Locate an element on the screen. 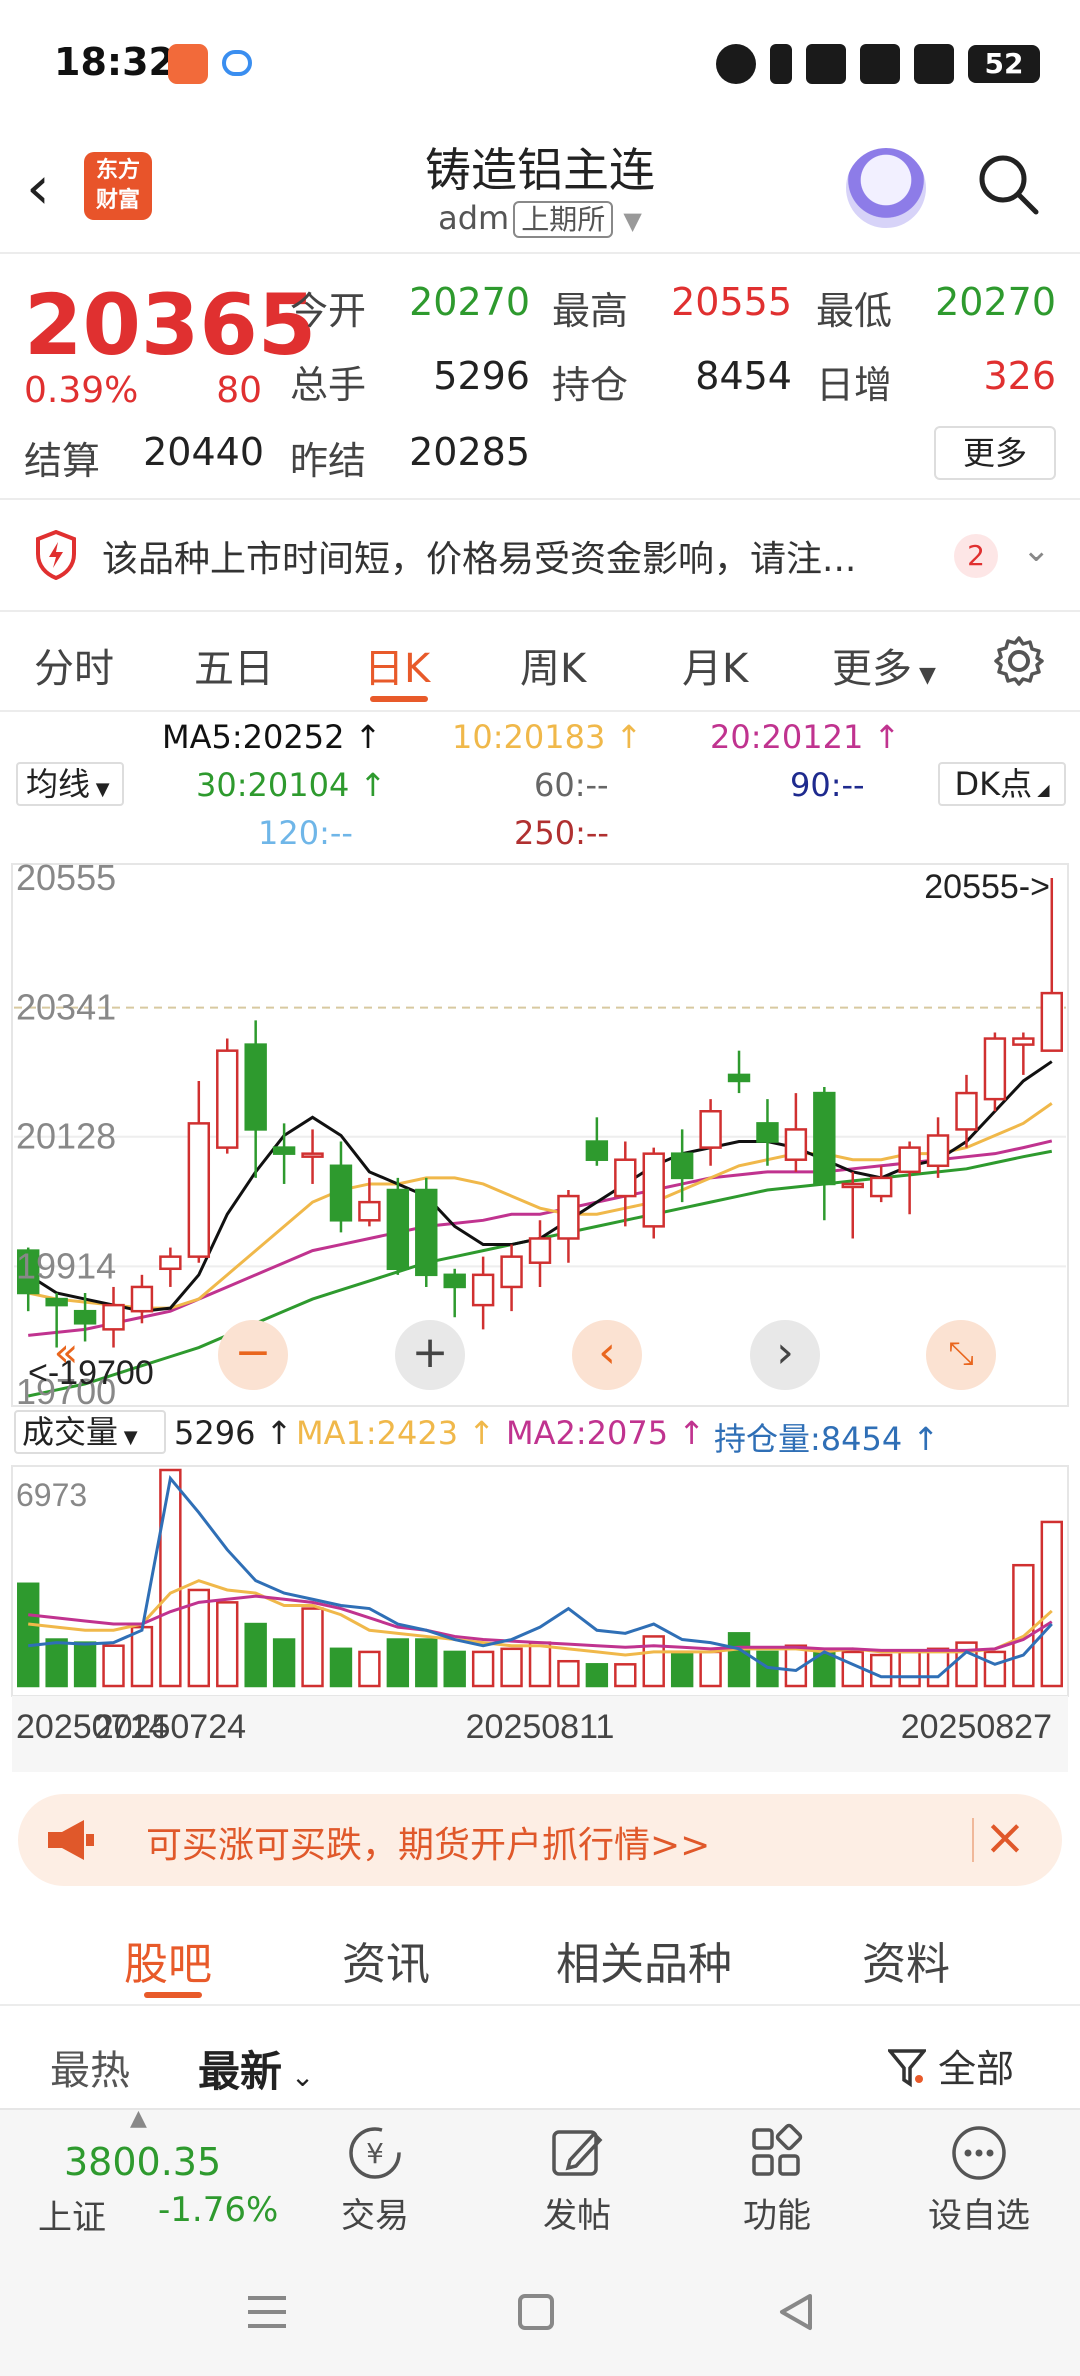 This screenshot has height=2376, width=1080. volume-indicator-selector: 成交量 ▼ is located at coordinates (90, 1432).